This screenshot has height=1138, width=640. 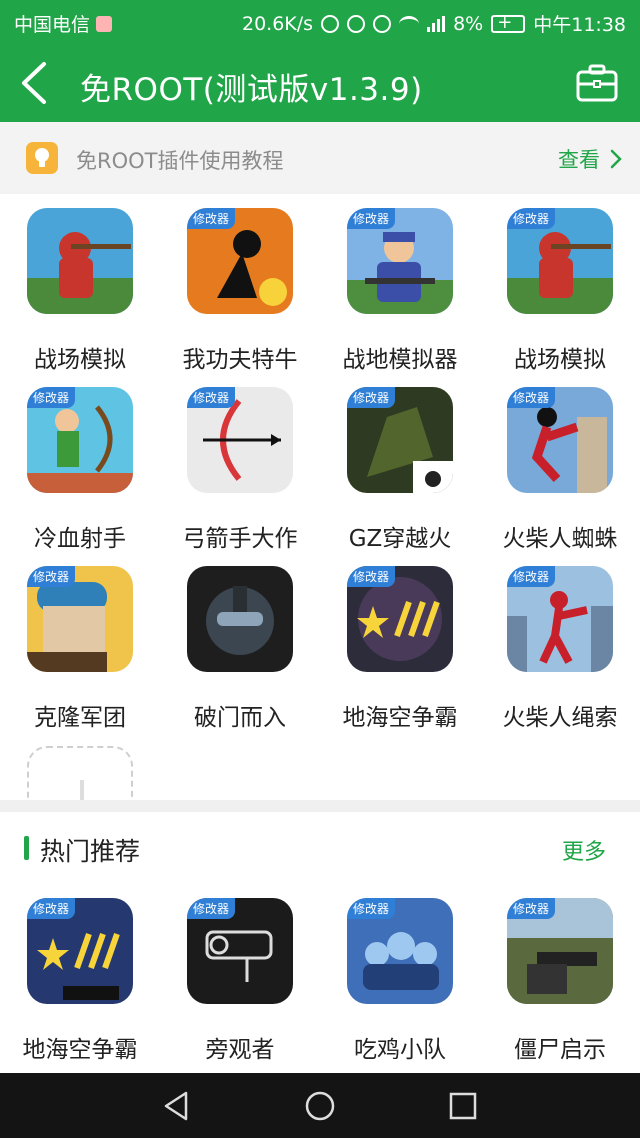 What do you see at coordinates (616, 159) in the screenshot?
I see `chevron-right-icon` at bounding box center [616, 159].